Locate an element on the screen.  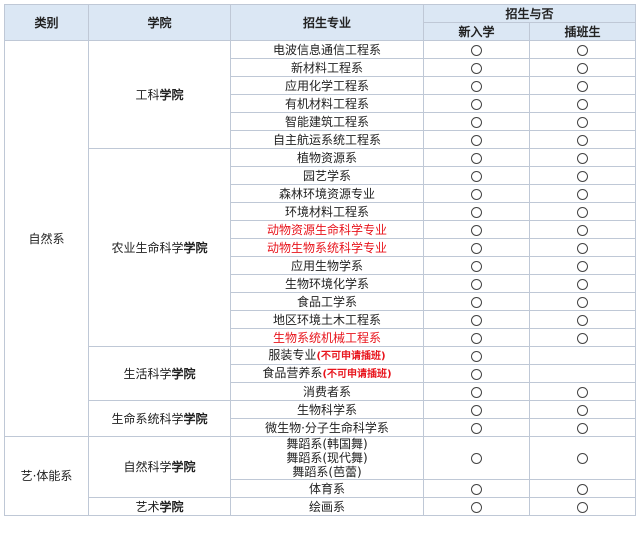
college-name: 工科 is located at coordinates (147, 94).